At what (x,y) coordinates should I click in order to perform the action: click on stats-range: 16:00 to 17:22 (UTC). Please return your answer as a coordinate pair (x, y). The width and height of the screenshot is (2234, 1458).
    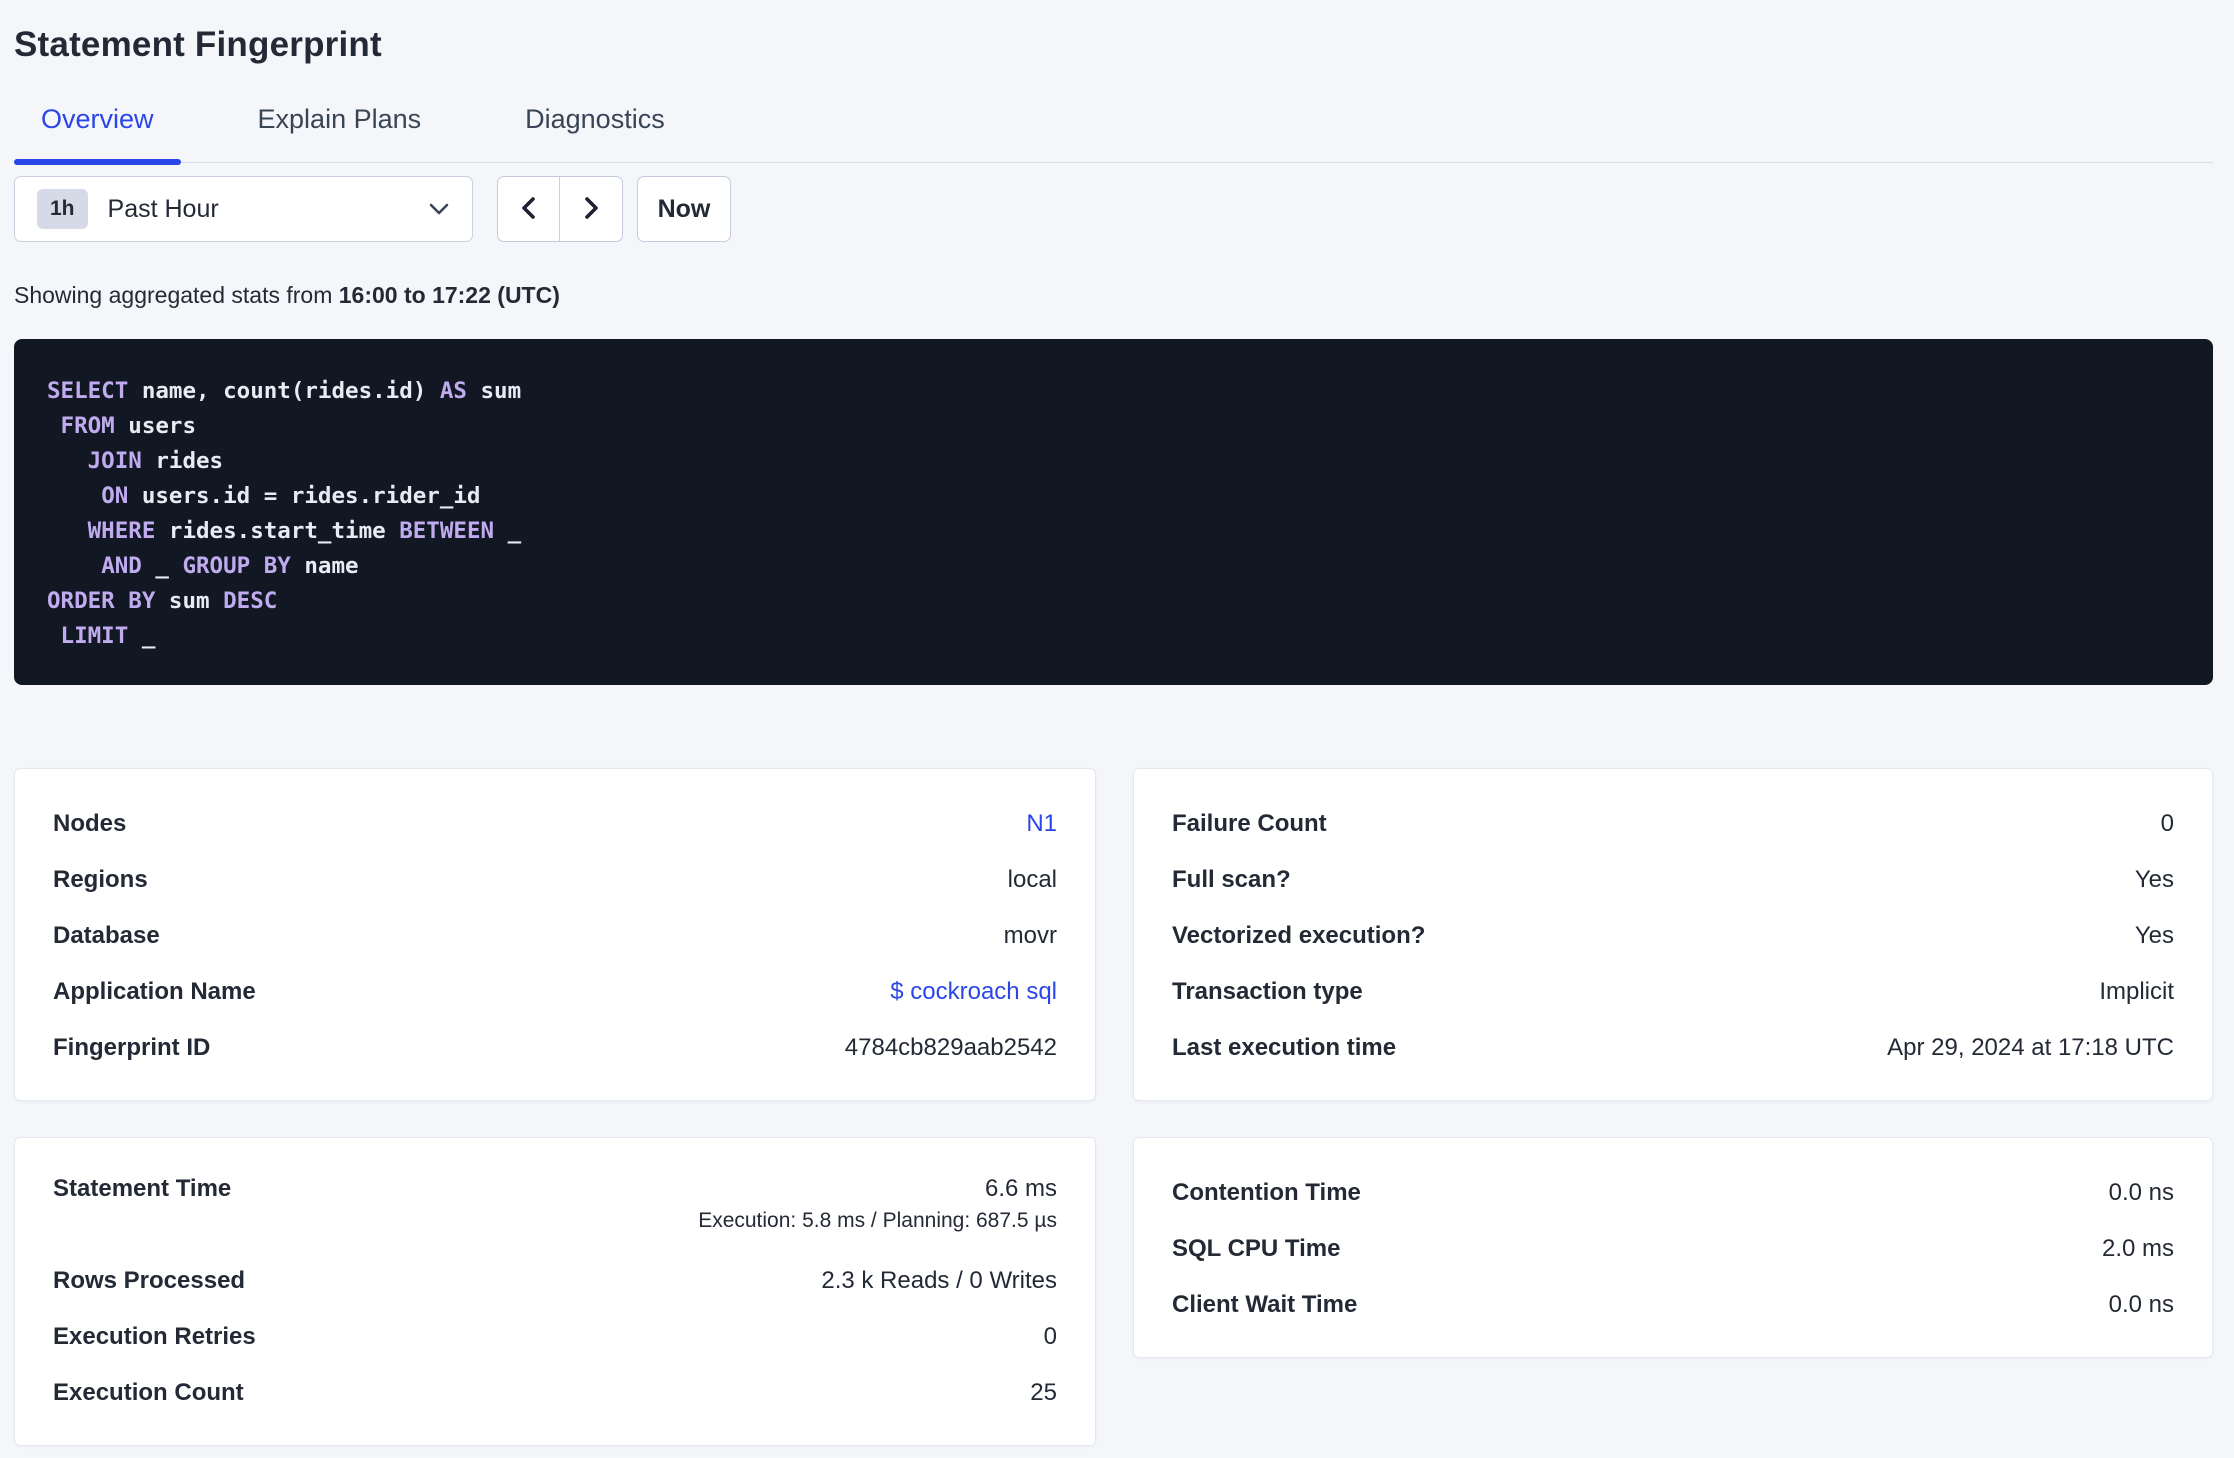
    Looking at the image, I should click on (449, 295).